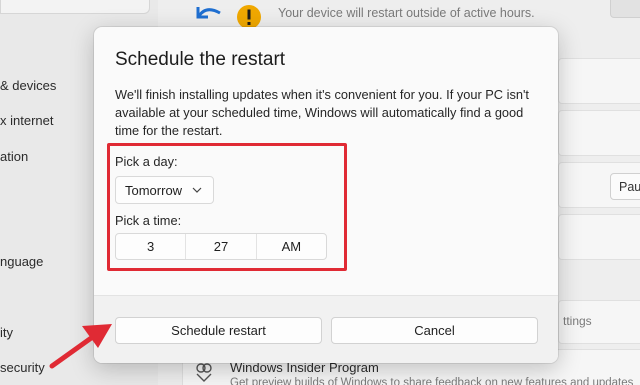  I want to click on cancel-button: Cancel, so click(434, 330).